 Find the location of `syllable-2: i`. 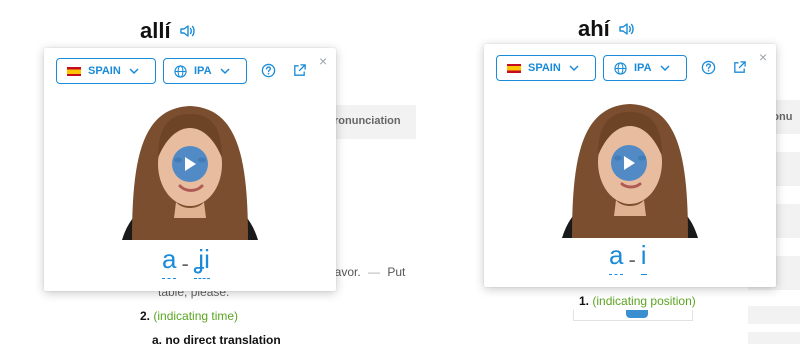

syllable-2: i is located at coordinates (643, 257).